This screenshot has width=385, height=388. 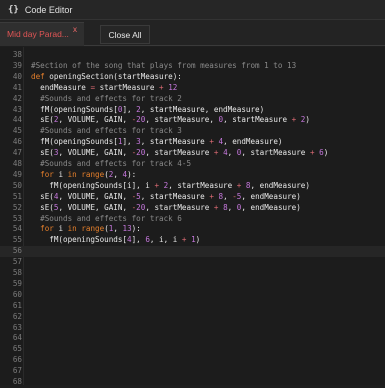 What do you see at coordinates (17, 185) in the screenshot?
I see `line-number: 50` at bounding box center [17, 185].